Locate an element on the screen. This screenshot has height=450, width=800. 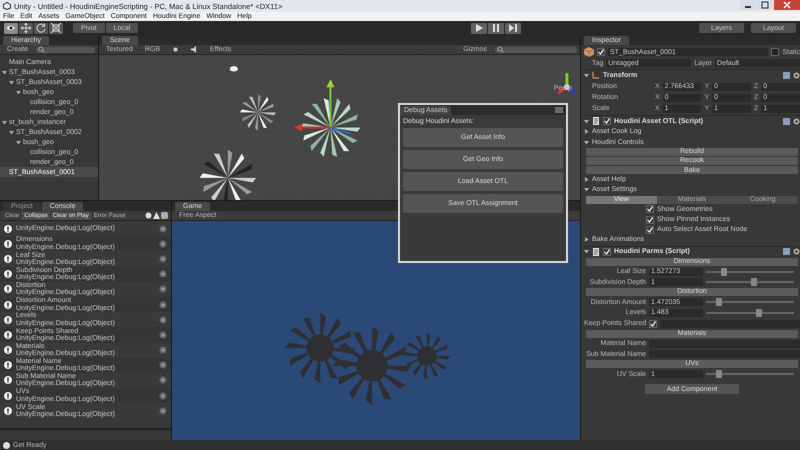
maximize-icon is located at coordinates (765, 5).